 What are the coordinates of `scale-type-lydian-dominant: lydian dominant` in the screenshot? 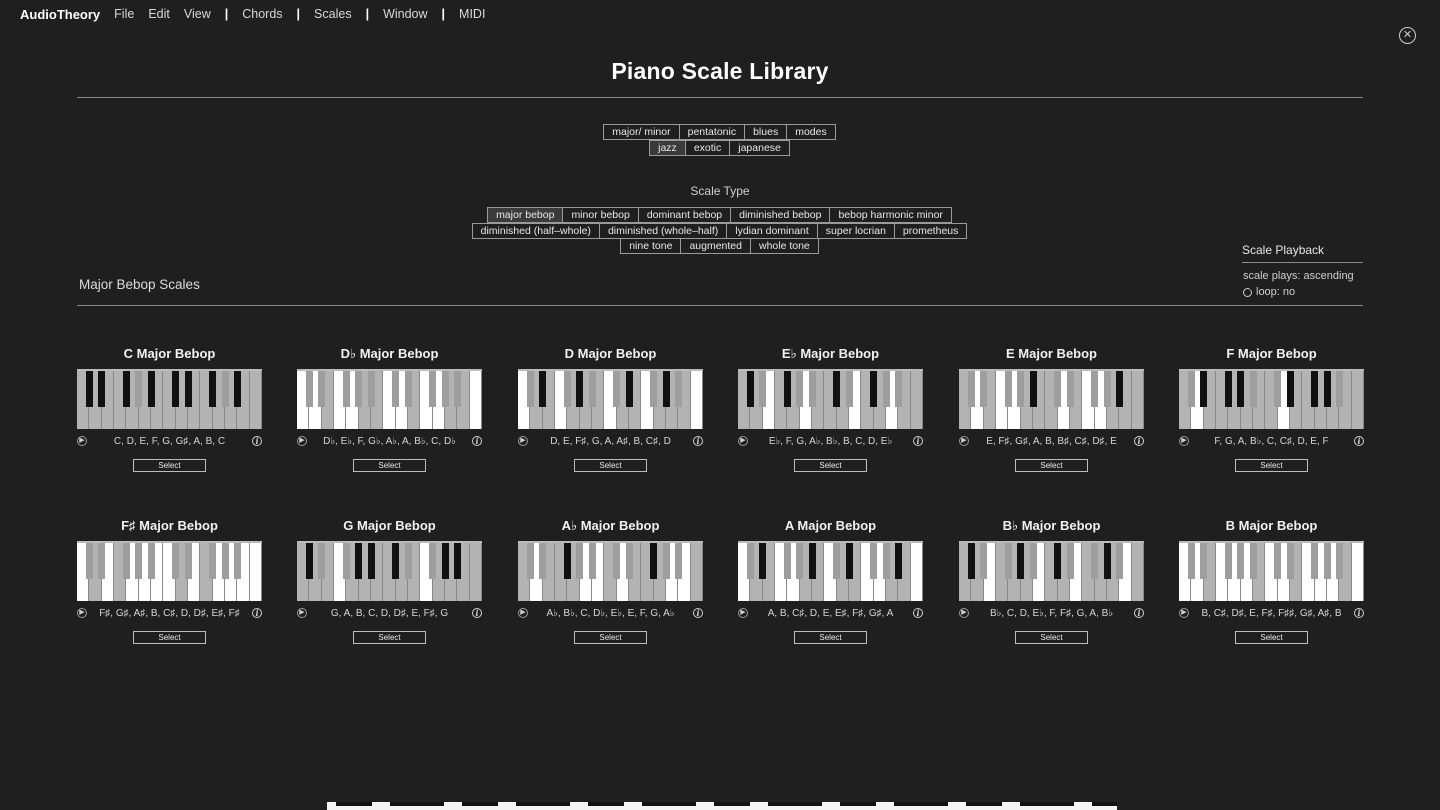 It's located at (772, 231).